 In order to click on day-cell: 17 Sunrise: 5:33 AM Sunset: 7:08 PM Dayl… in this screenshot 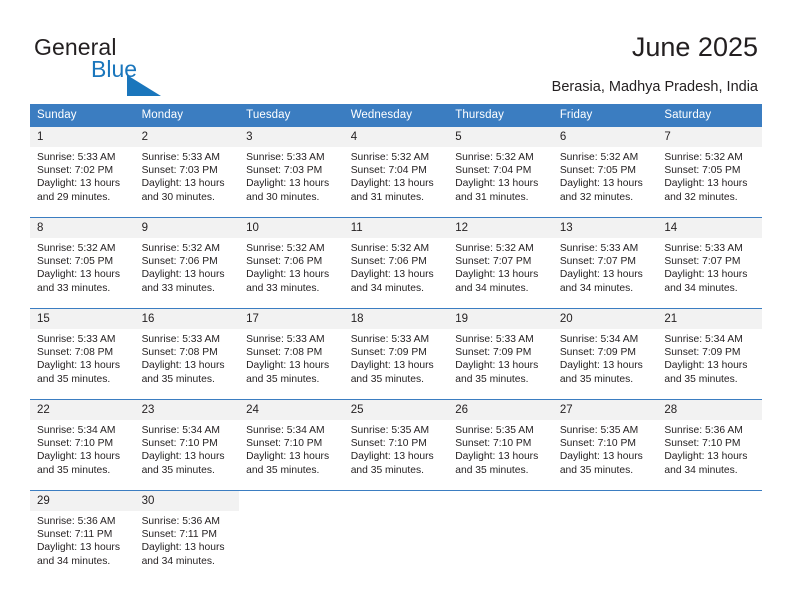, I will do `click(291, 354)`.